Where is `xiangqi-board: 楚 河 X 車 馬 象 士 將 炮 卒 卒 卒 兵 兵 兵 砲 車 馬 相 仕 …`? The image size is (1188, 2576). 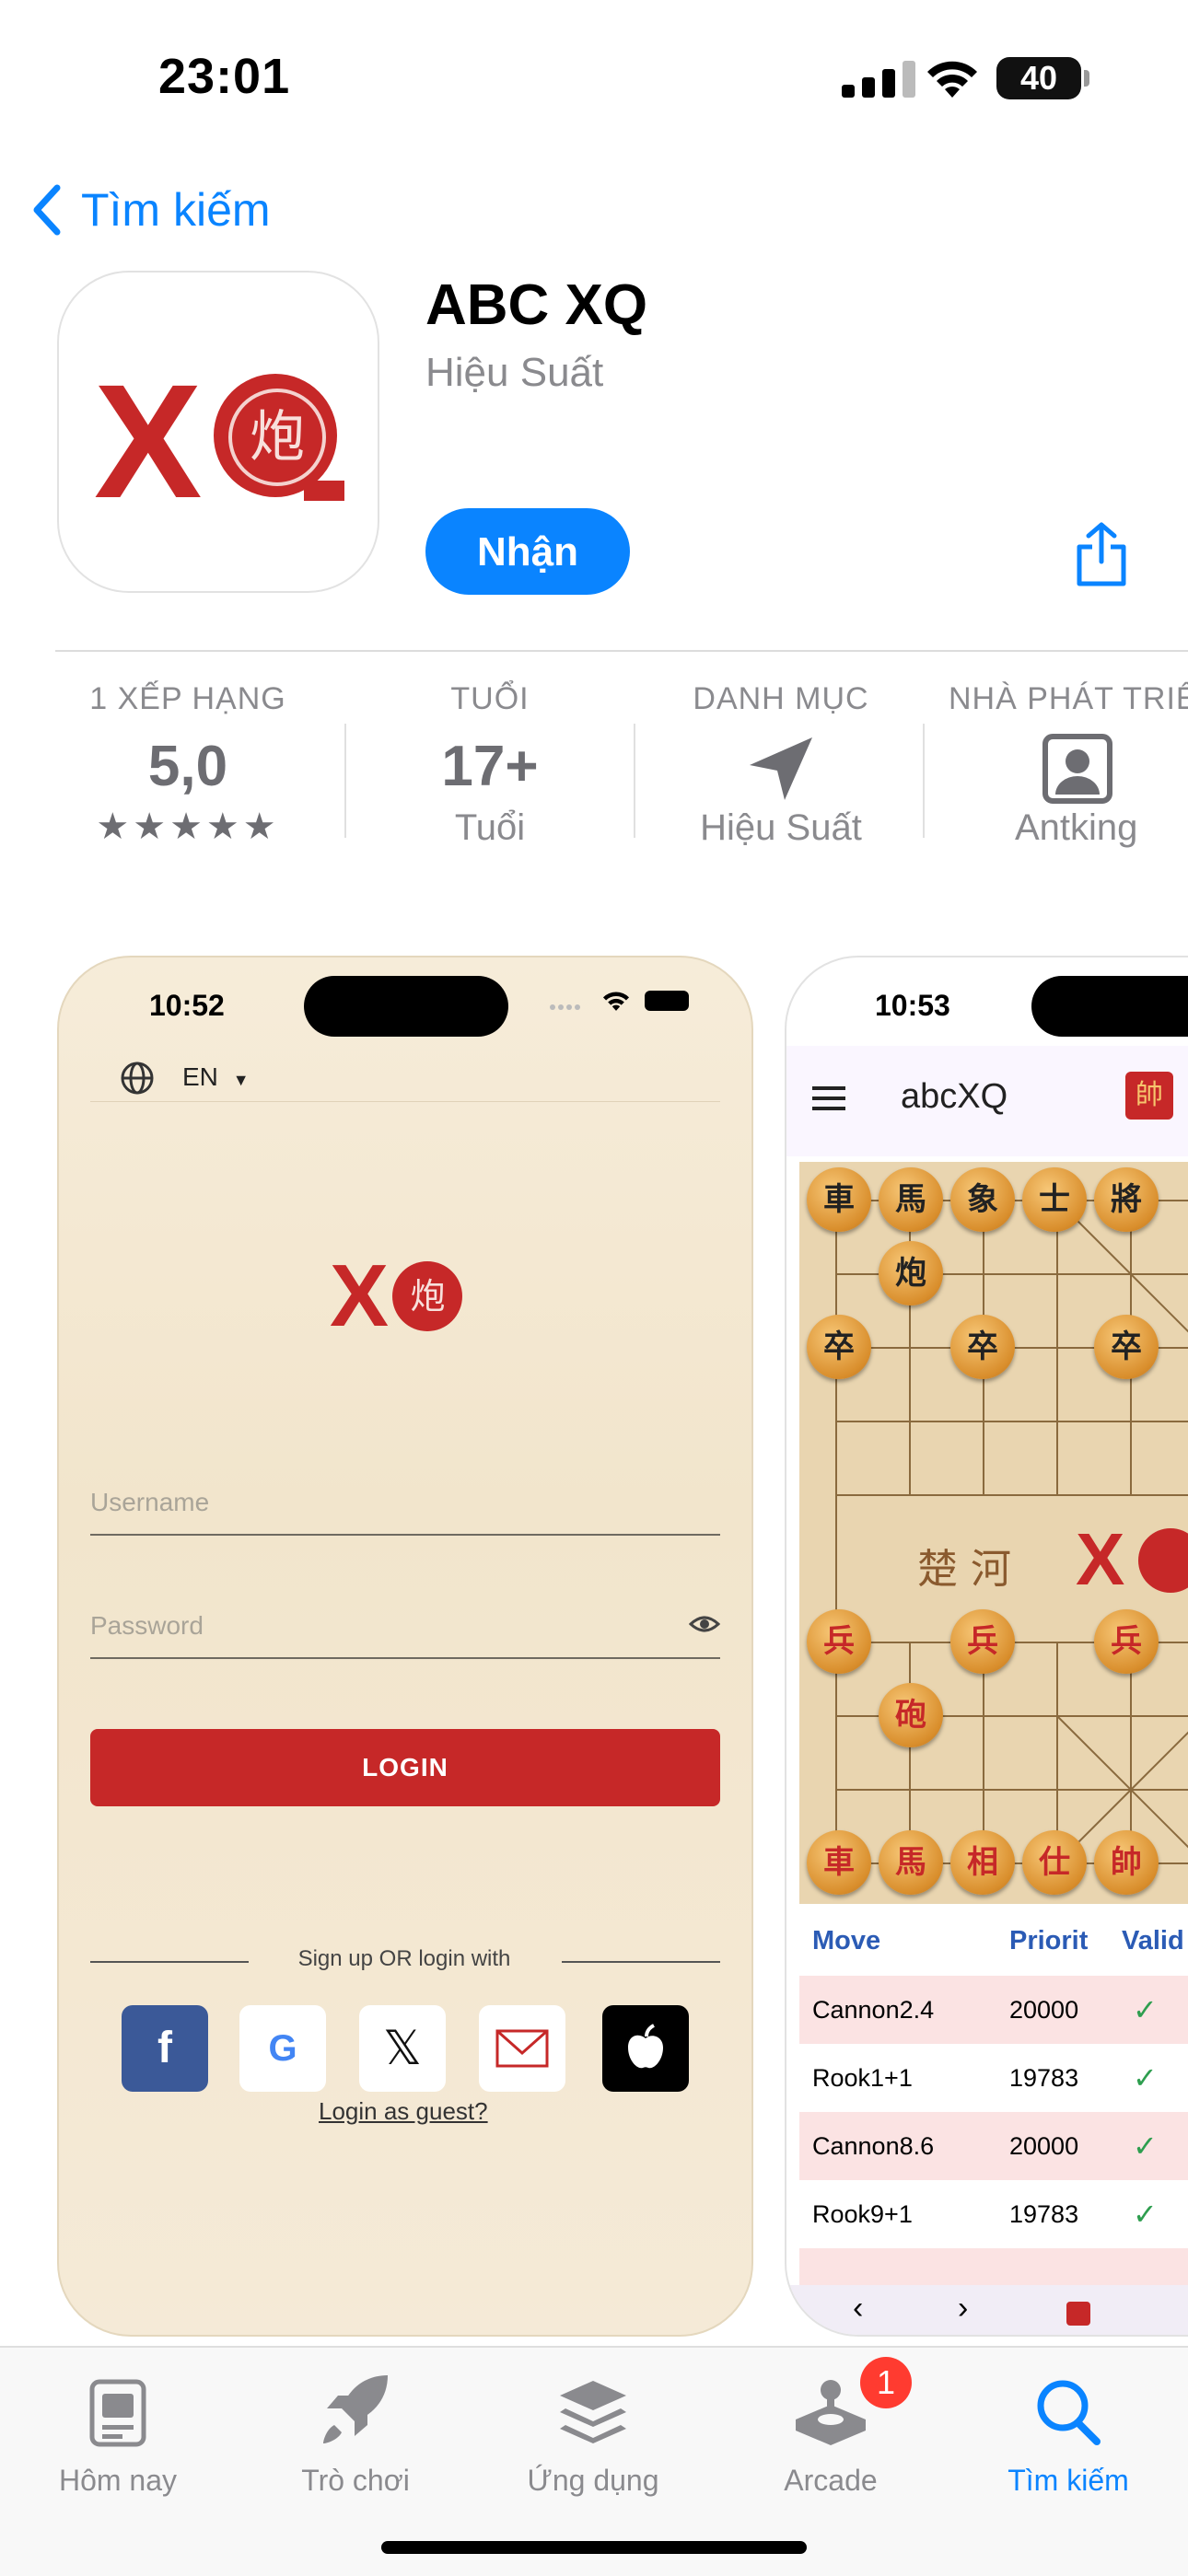
xiangqi-board: 楚 河 X 車 馬 象 士 將 炮 卒 卒 卒 兵 兵 兵 砲 車 馬 相 仕 … is located at coordinates (993, 1533).